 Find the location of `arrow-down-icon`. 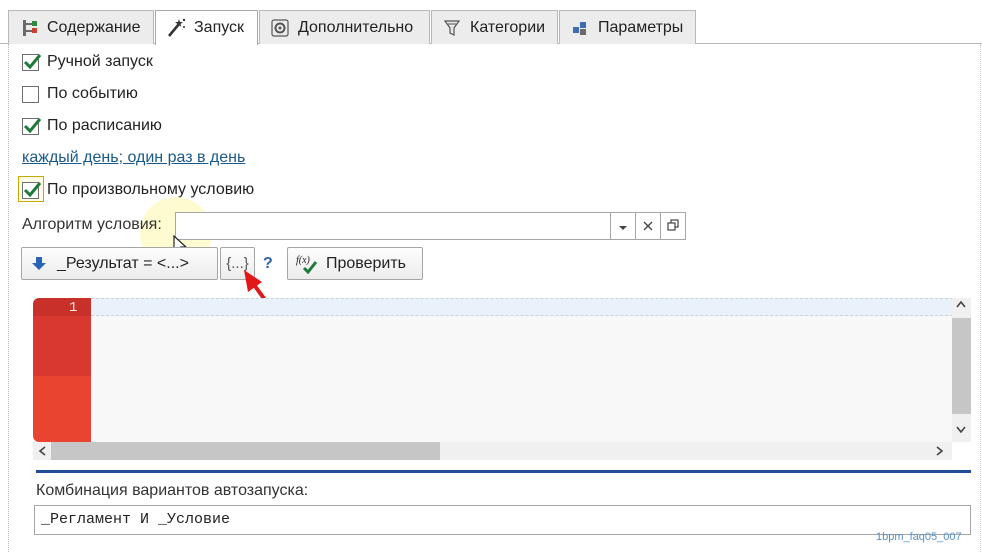

arrow-down-icon is located at coordinates (39, 263).